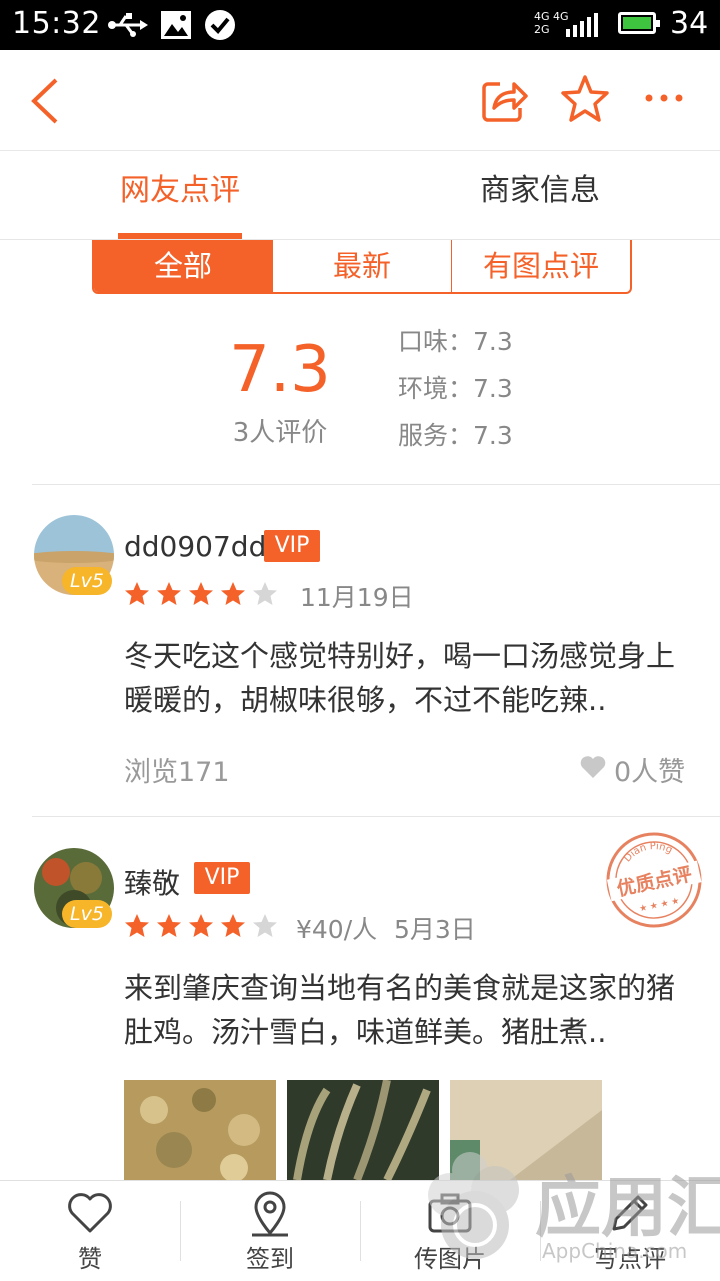  What do you see at coordinates (542, 29) in the screenshot?
I see `network-type-bottom: 2G` at bounding box center [542, 29].